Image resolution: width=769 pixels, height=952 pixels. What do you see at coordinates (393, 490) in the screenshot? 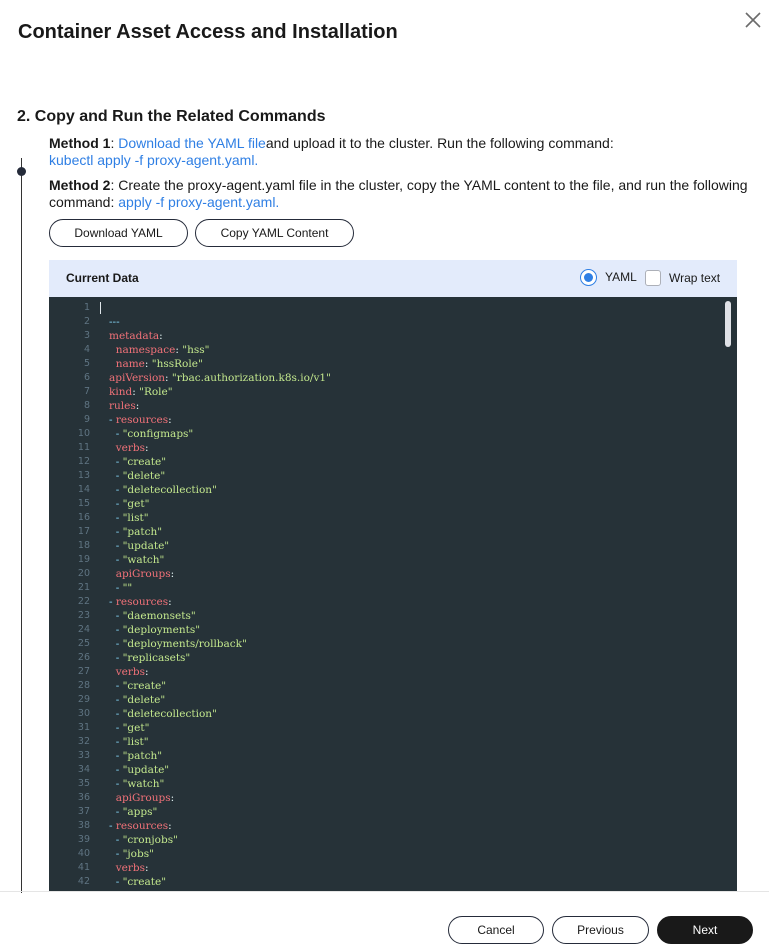
I see `code-line: 14 - "deletecollection"` at bounding box center [393, 490].